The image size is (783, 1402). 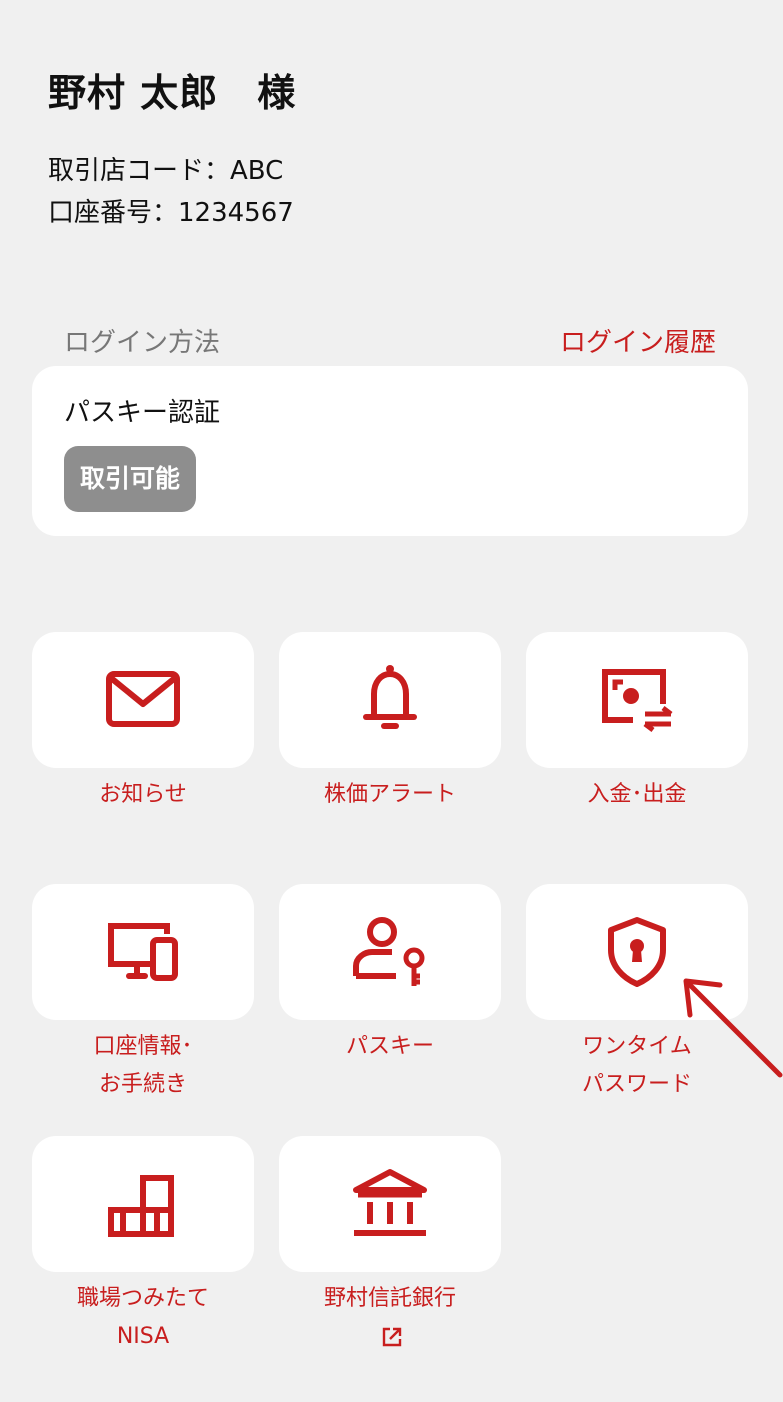 I want to click on user-name: 野村 太郎 様, so click(x=172, y=93).